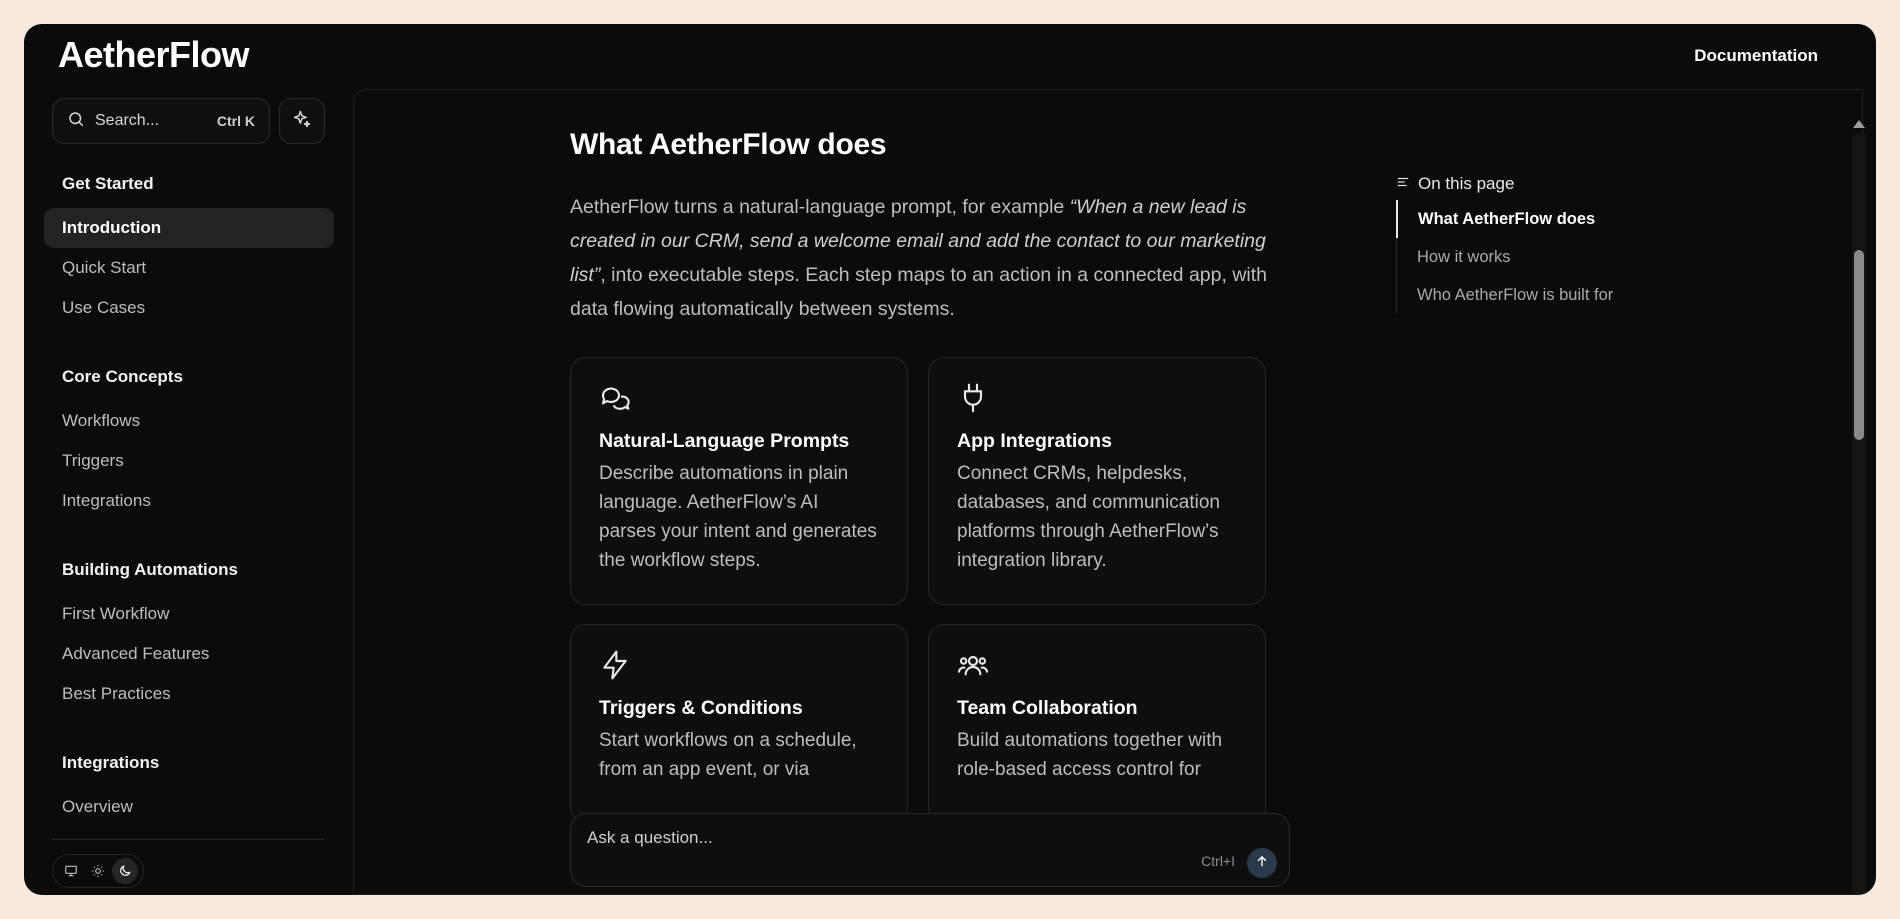 This screenshot has width=1900, height=919. What do you see at coordinates (739, 399) in the screenshot?
I see `chat-bubbles-icon` at bounding box center [739, 399].